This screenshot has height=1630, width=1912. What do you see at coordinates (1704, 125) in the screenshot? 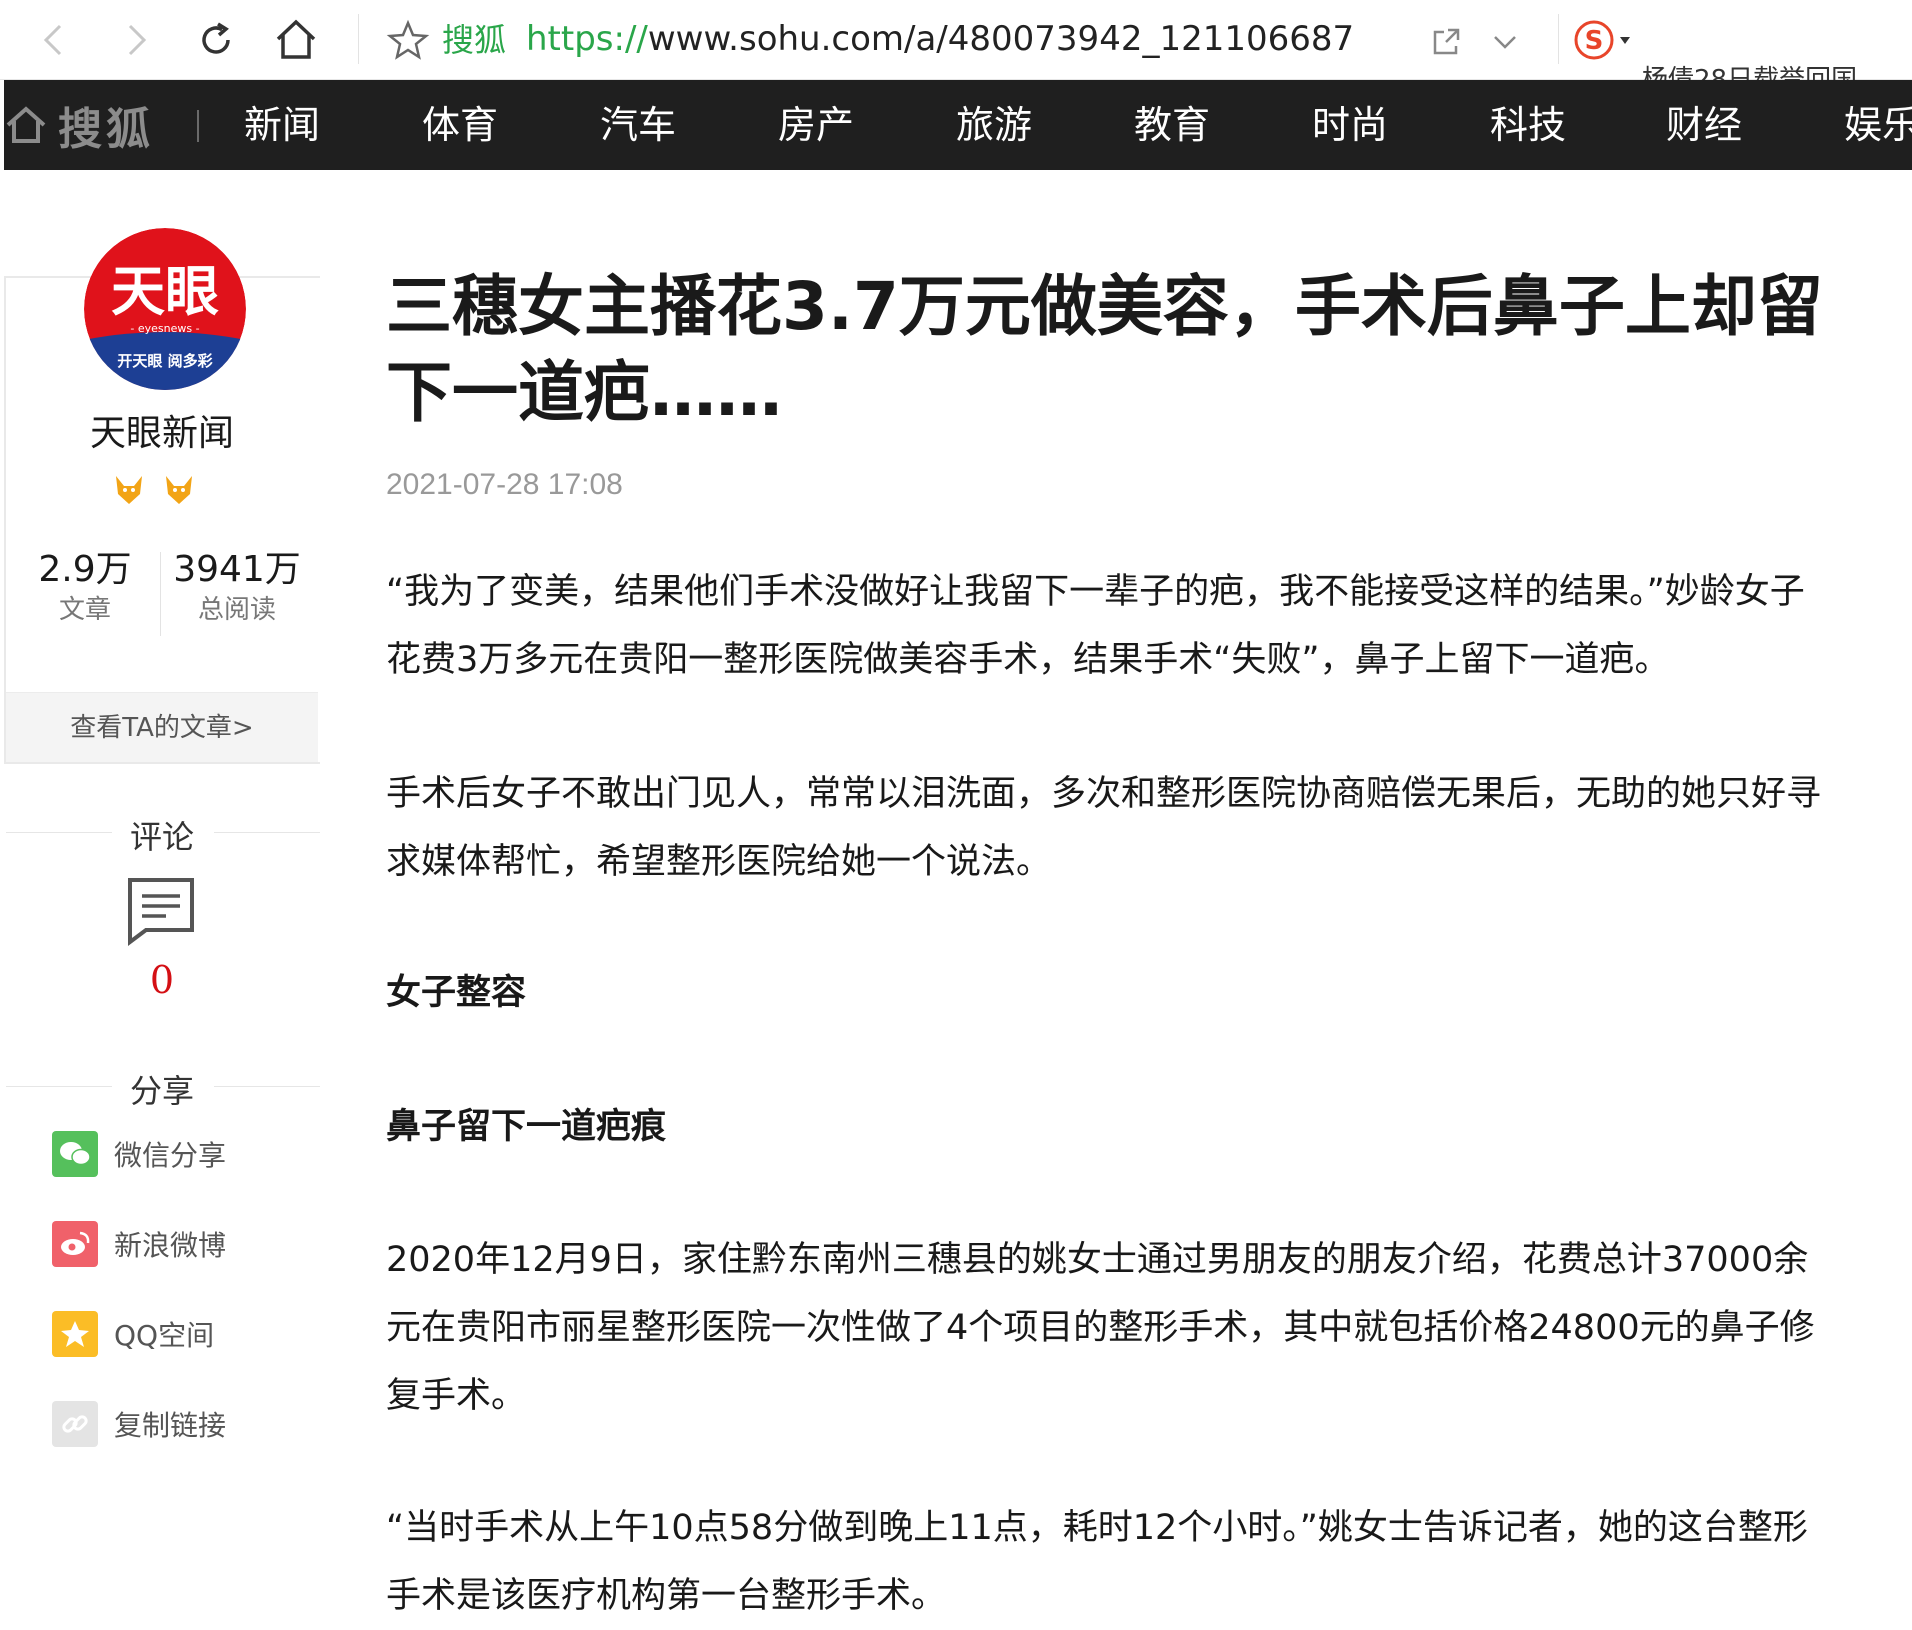
I see `nav-item-finance: 财经` at bounding box center [1704, 125].